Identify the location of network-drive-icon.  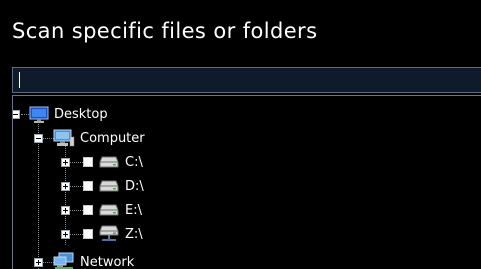
(109, 235).